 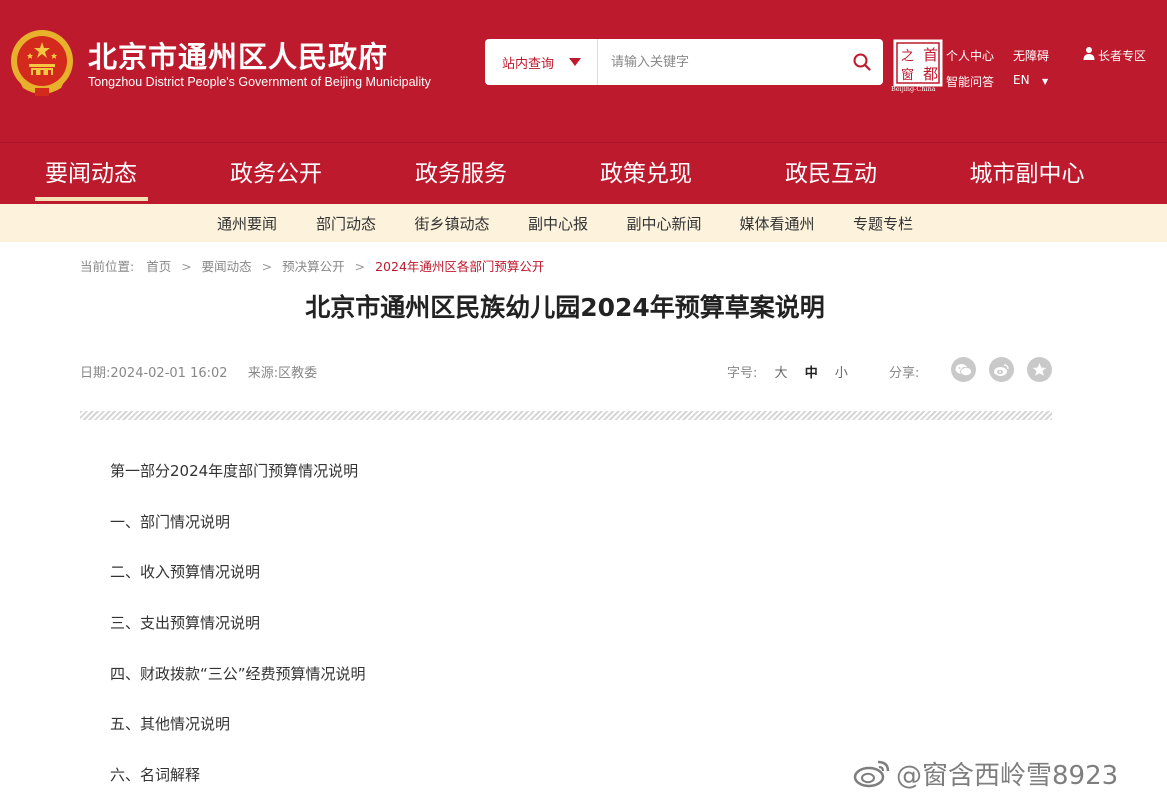 I want to click on nav-item-policy: 政策兑现, so click(x=646, y=174).